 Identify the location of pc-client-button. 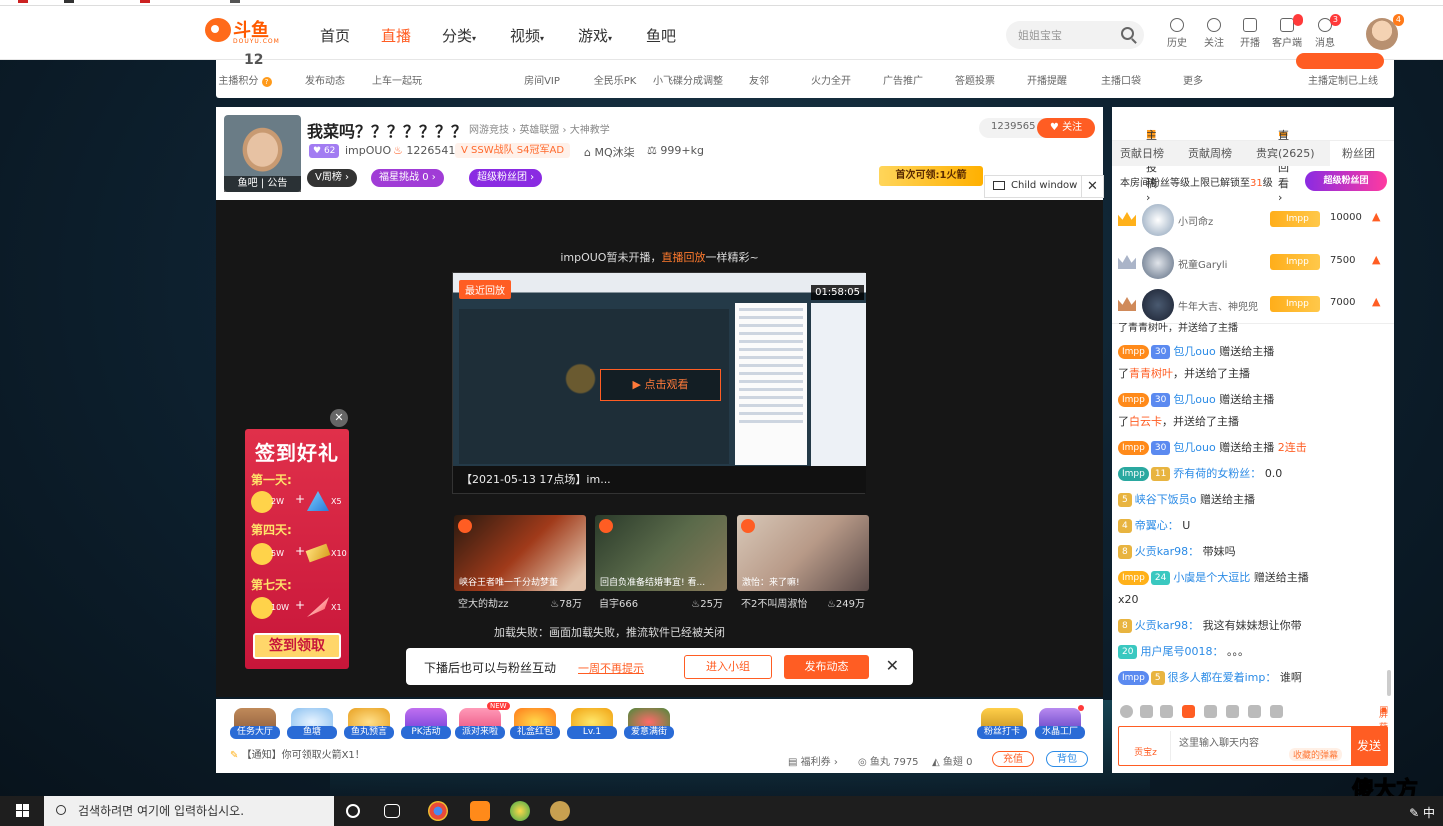
(1340, 61).